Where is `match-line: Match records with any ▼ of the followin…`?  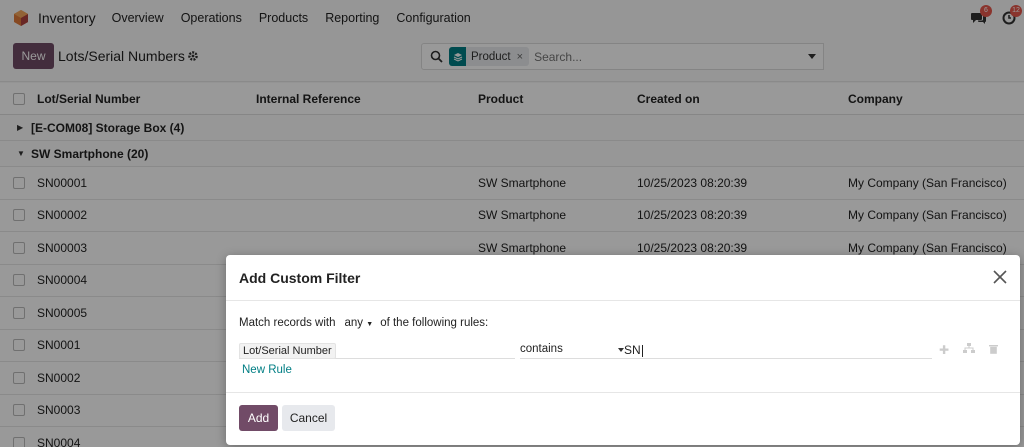 match-line: Match records with any ▼ of the followin… is located at coordinates (363, 323).